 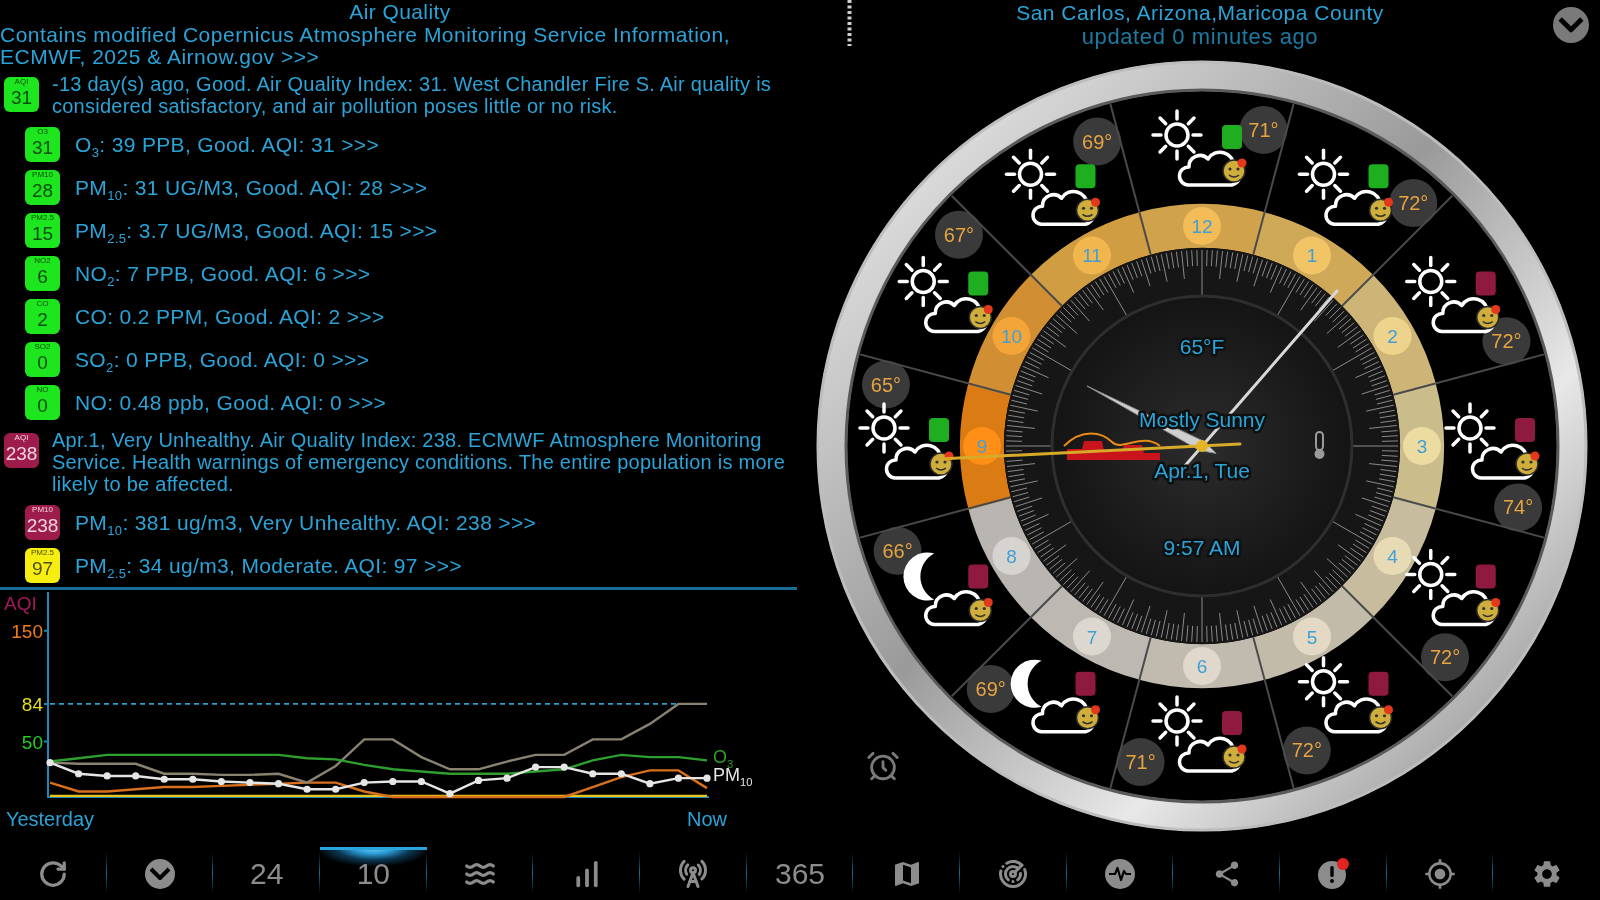 What do you see at coordinates (306, 522) in the screenshot?
I see `pollutant-link: PM$_{10}$: 381 ug/m3, Very Unhealthy. AQI: 238 >>>` at bounding box center [306, 522].